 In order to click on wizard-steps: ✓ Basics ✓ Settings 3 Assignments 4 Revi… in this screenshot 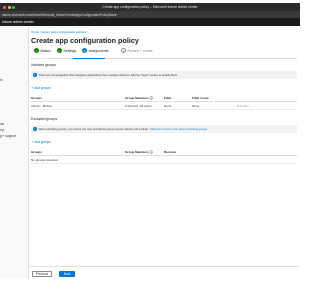, I will do `click(164, 53)`.